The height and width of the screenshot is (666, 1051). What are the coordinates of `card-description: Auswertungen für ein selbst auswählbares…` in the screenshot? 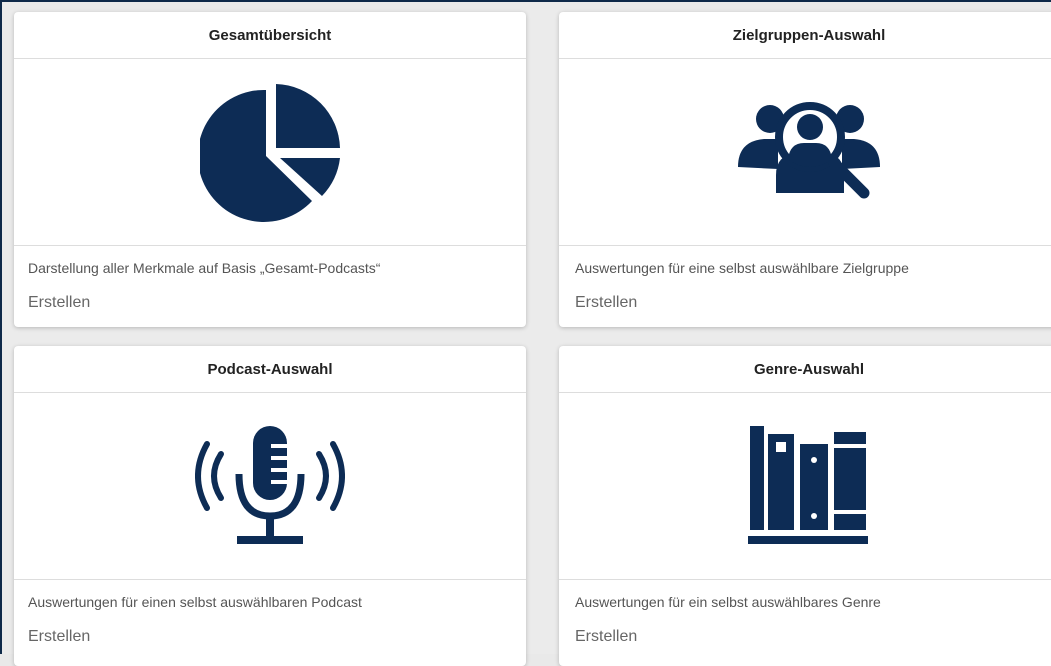 It's located at (728, 602).